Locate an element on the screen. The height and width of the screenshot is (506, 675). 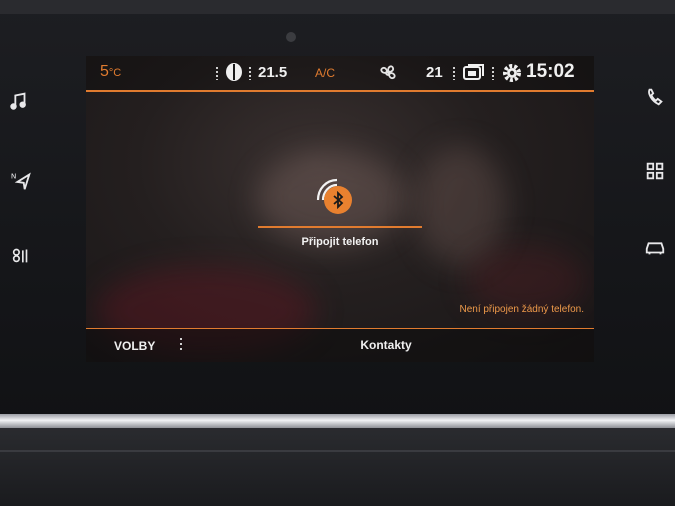
svg-text: N is located at coordinates (13, 175).